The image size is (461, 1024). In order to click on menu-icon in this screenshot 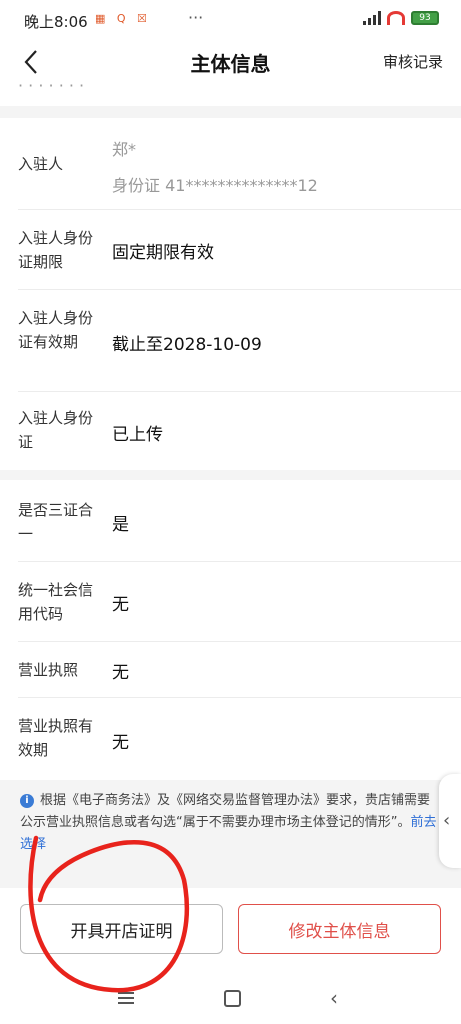, I will do `click(126, 998)`.